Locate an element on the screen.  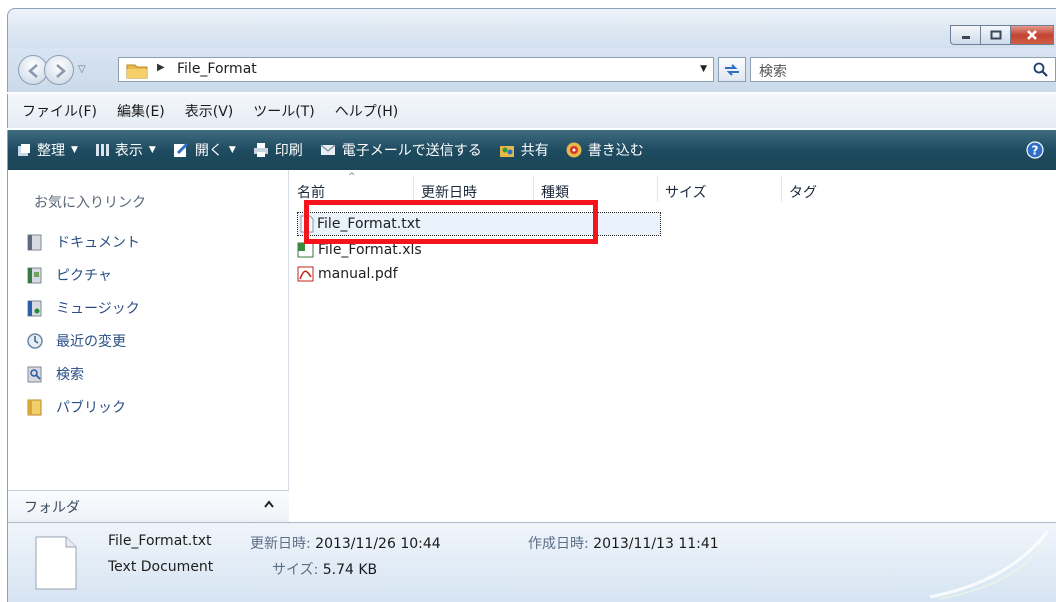
column-headers: 名前 ^ 更新日時 種類 サイズ タグ is located at coordinates (673, 189).